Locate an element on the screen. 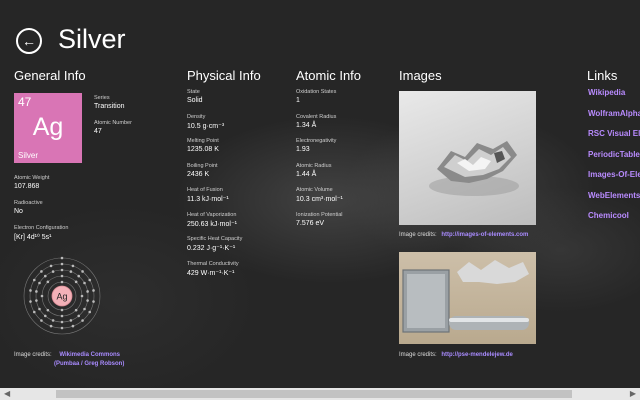 Image resolution: width=640 pixels, height=400 pixels. atomic-info-label: Covalent Radius is located at coordinates (316, 116).